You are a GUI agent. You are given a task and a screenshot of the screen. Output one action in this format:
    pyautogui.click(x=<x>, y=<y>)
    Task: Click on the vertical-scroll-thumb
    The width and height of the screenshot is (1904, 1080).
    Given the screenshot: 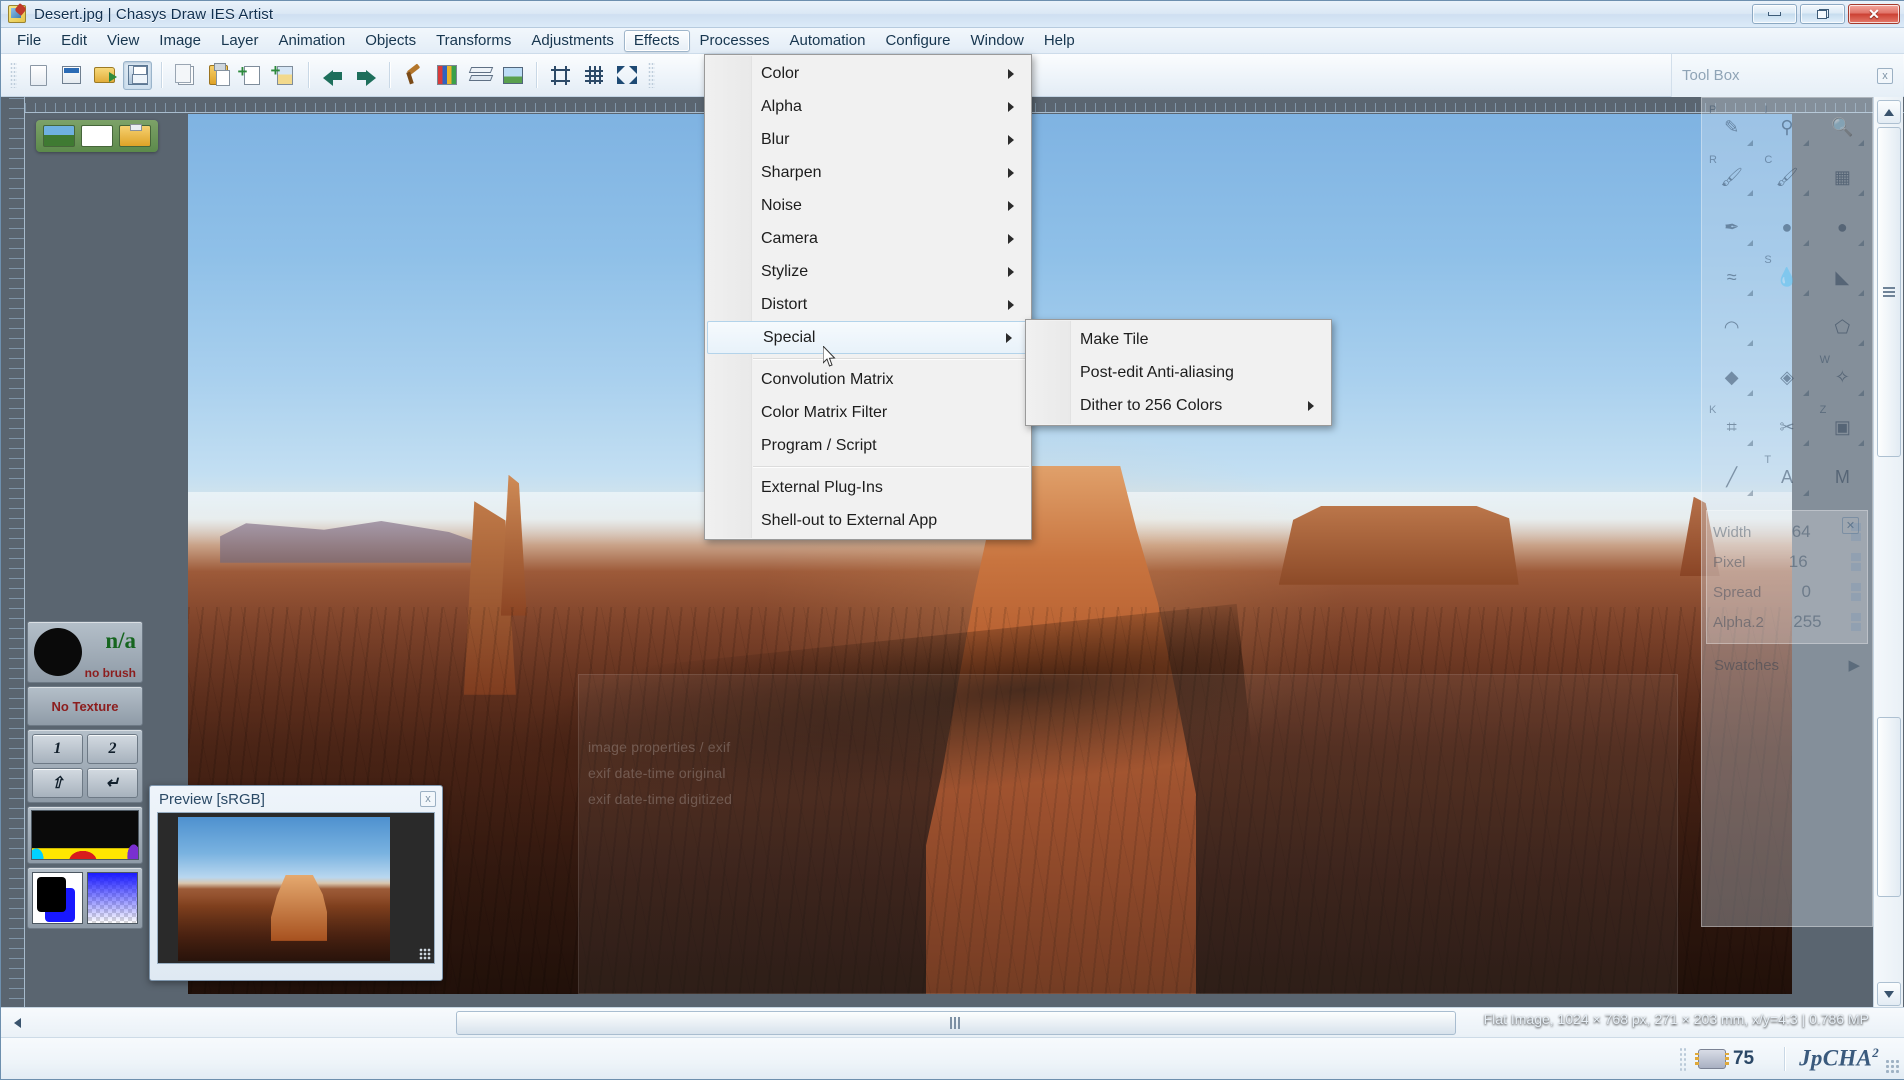 What is the action you would take?
    pyautogui.click(x=1889, y=292)
    